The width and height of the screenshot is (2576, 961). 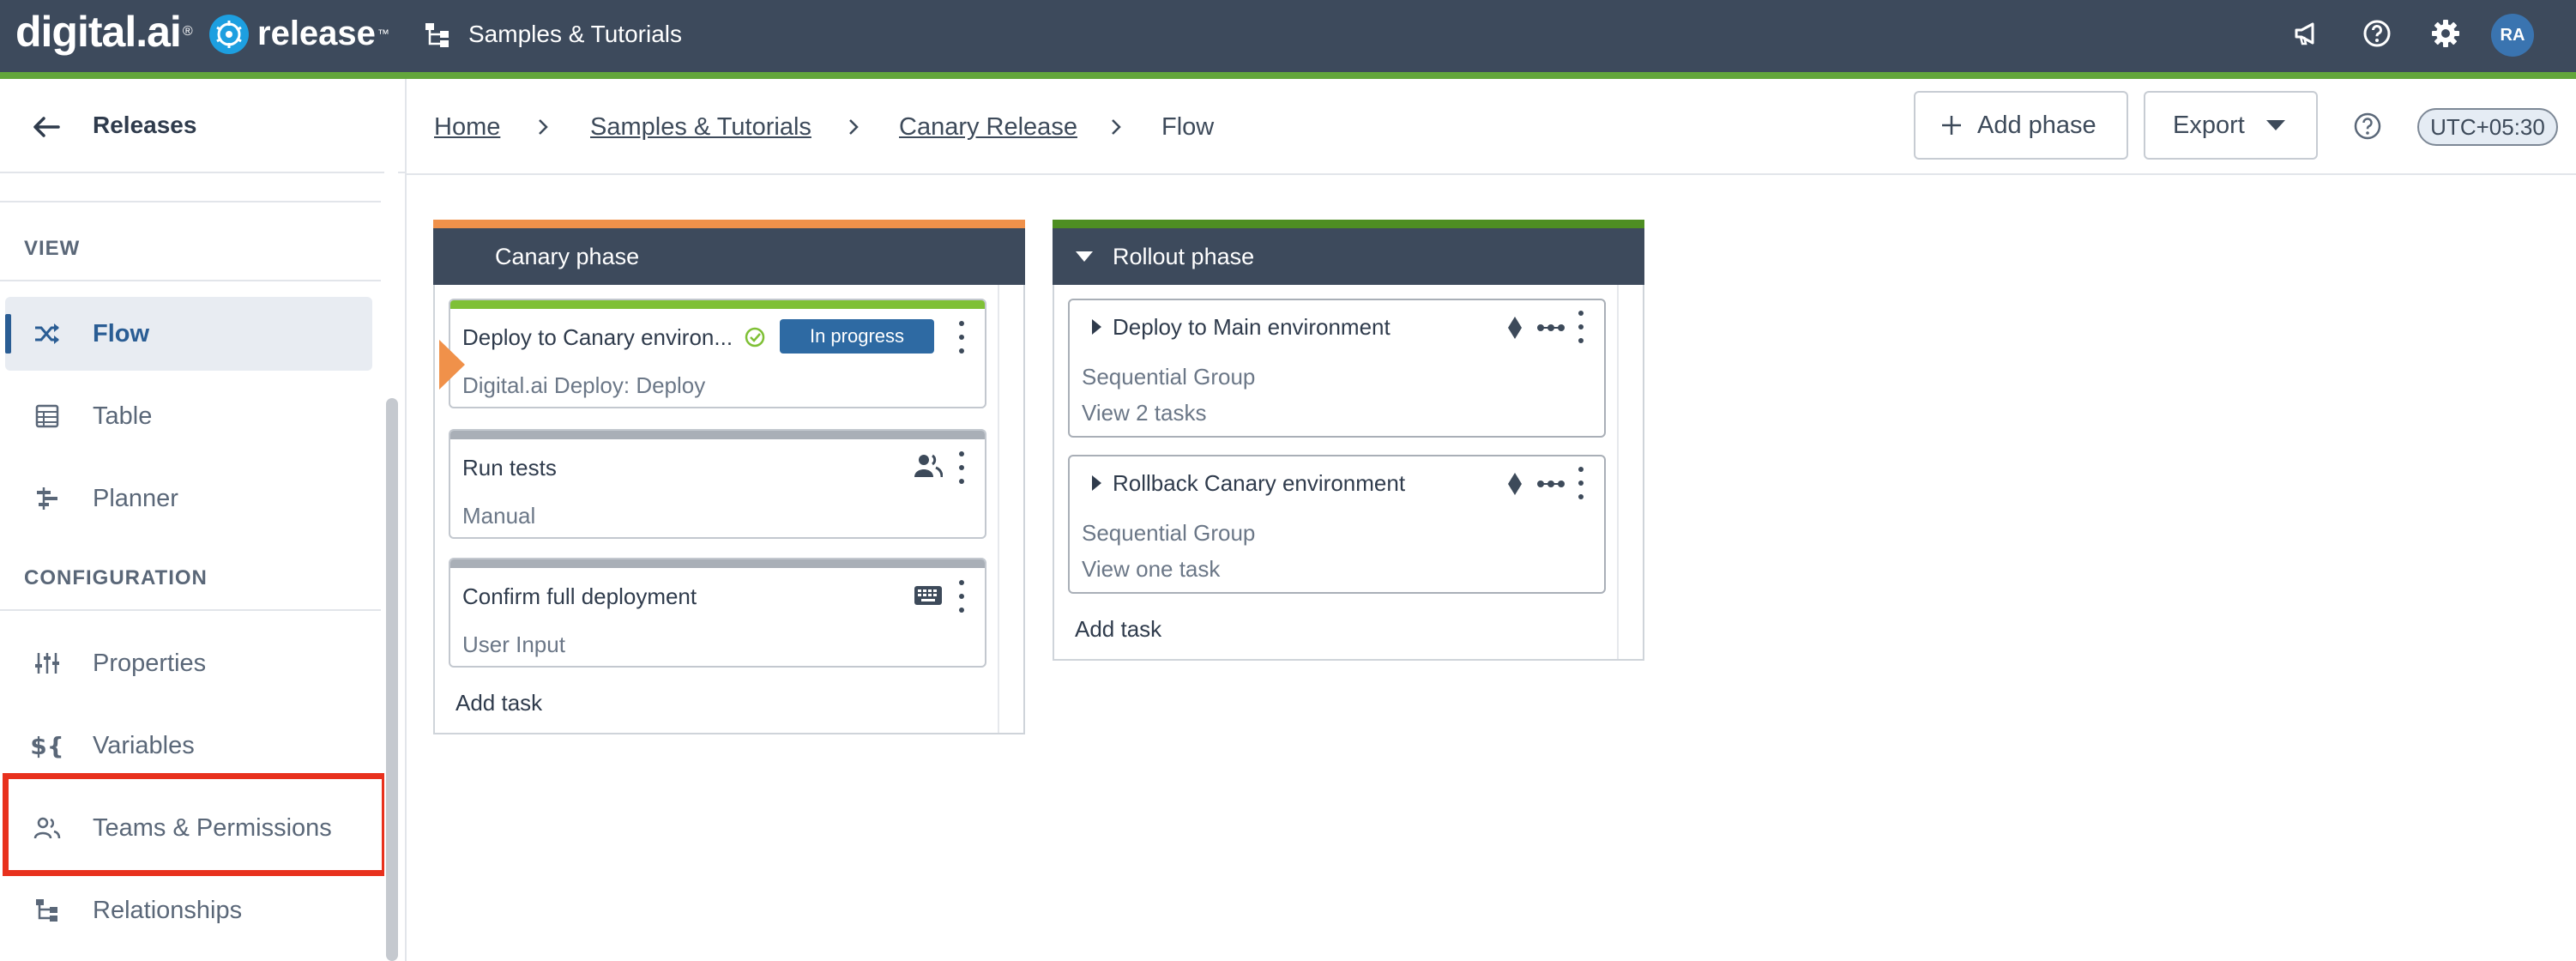 I want to click on page-help-icon, so click(x=2367, y=126).